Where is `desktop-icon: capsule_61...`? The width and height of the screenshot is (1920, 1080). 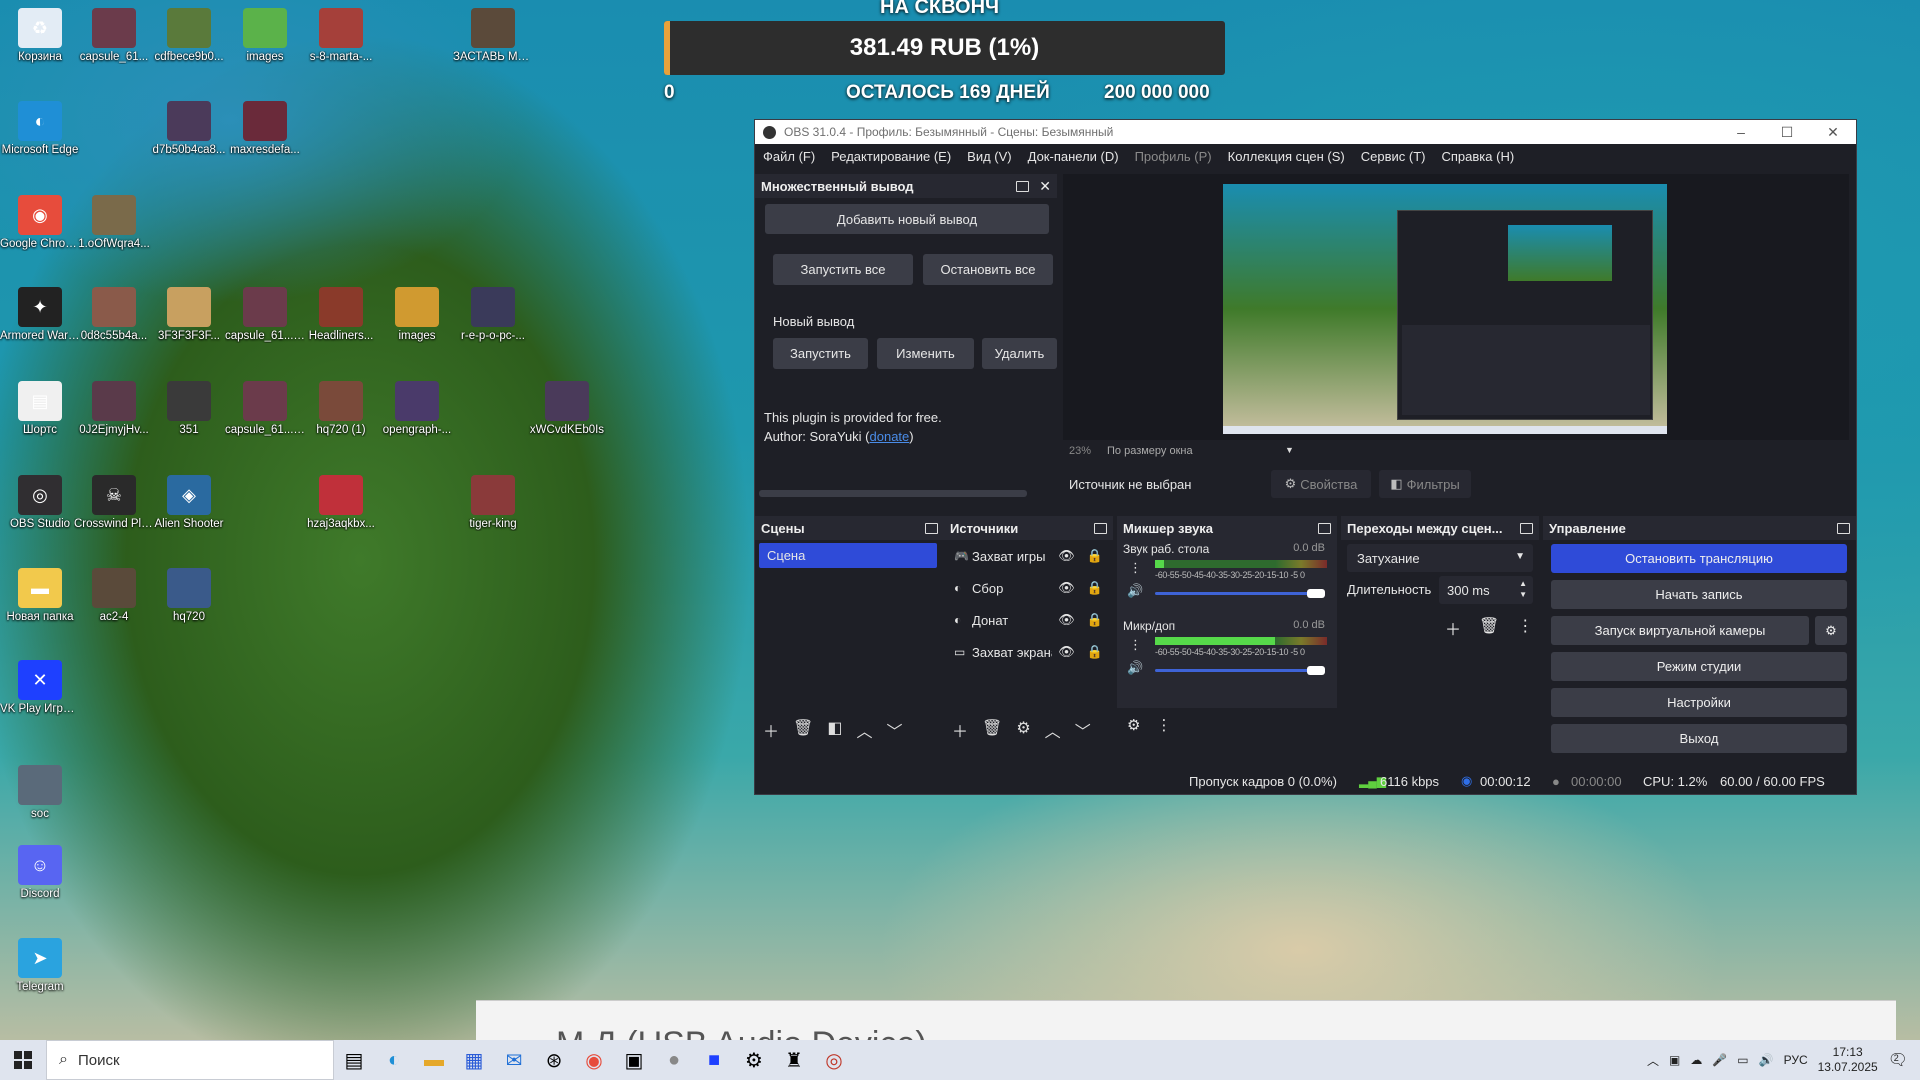
desktop-icon: capsule_61... is located at coordinates (114, 36).